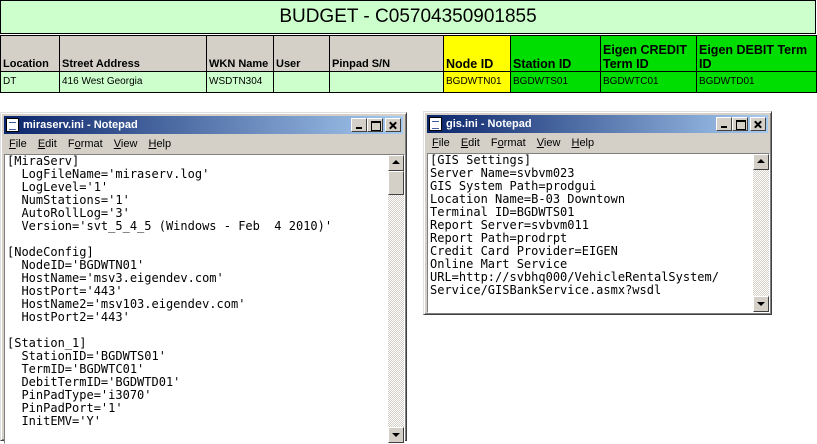 The height and width of the screenshot is (444, 817). Describe the element at coordinates (555, 53) in the screenshot. I see `header-station-id: Station ID` at that location.